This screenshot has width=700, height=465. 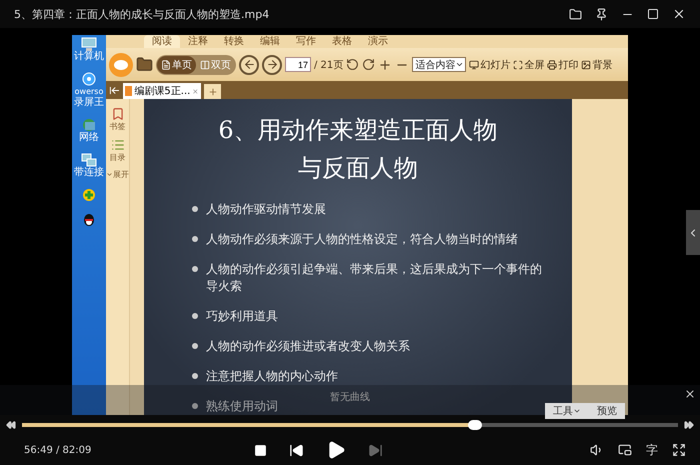 I want to click on page-icon, so click(x=166, y=65).